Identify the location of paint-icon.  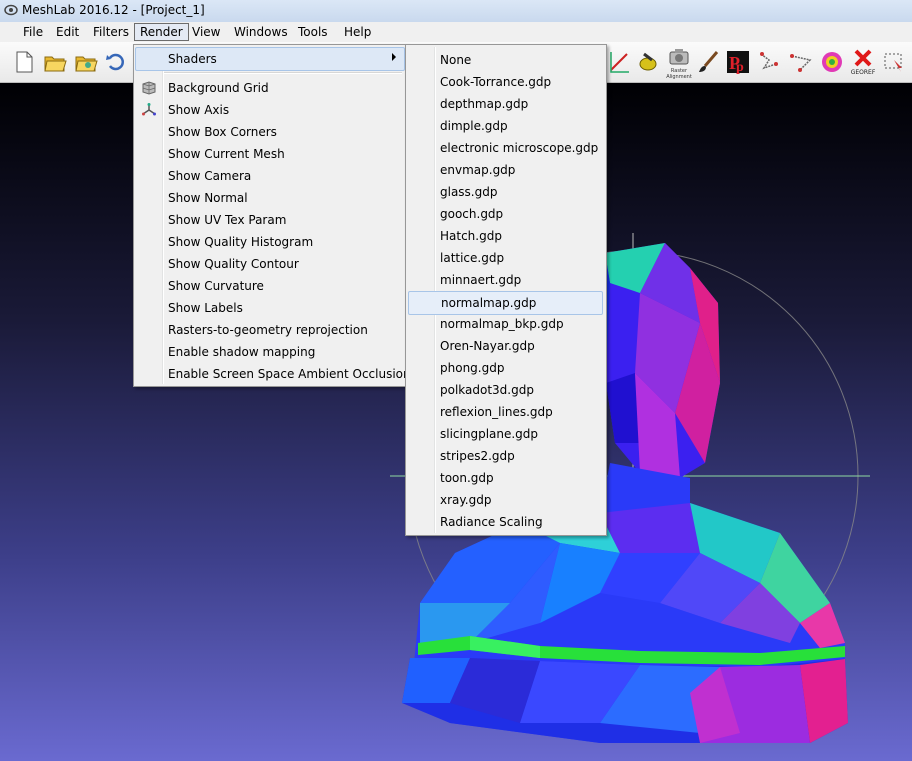
(648, 62).